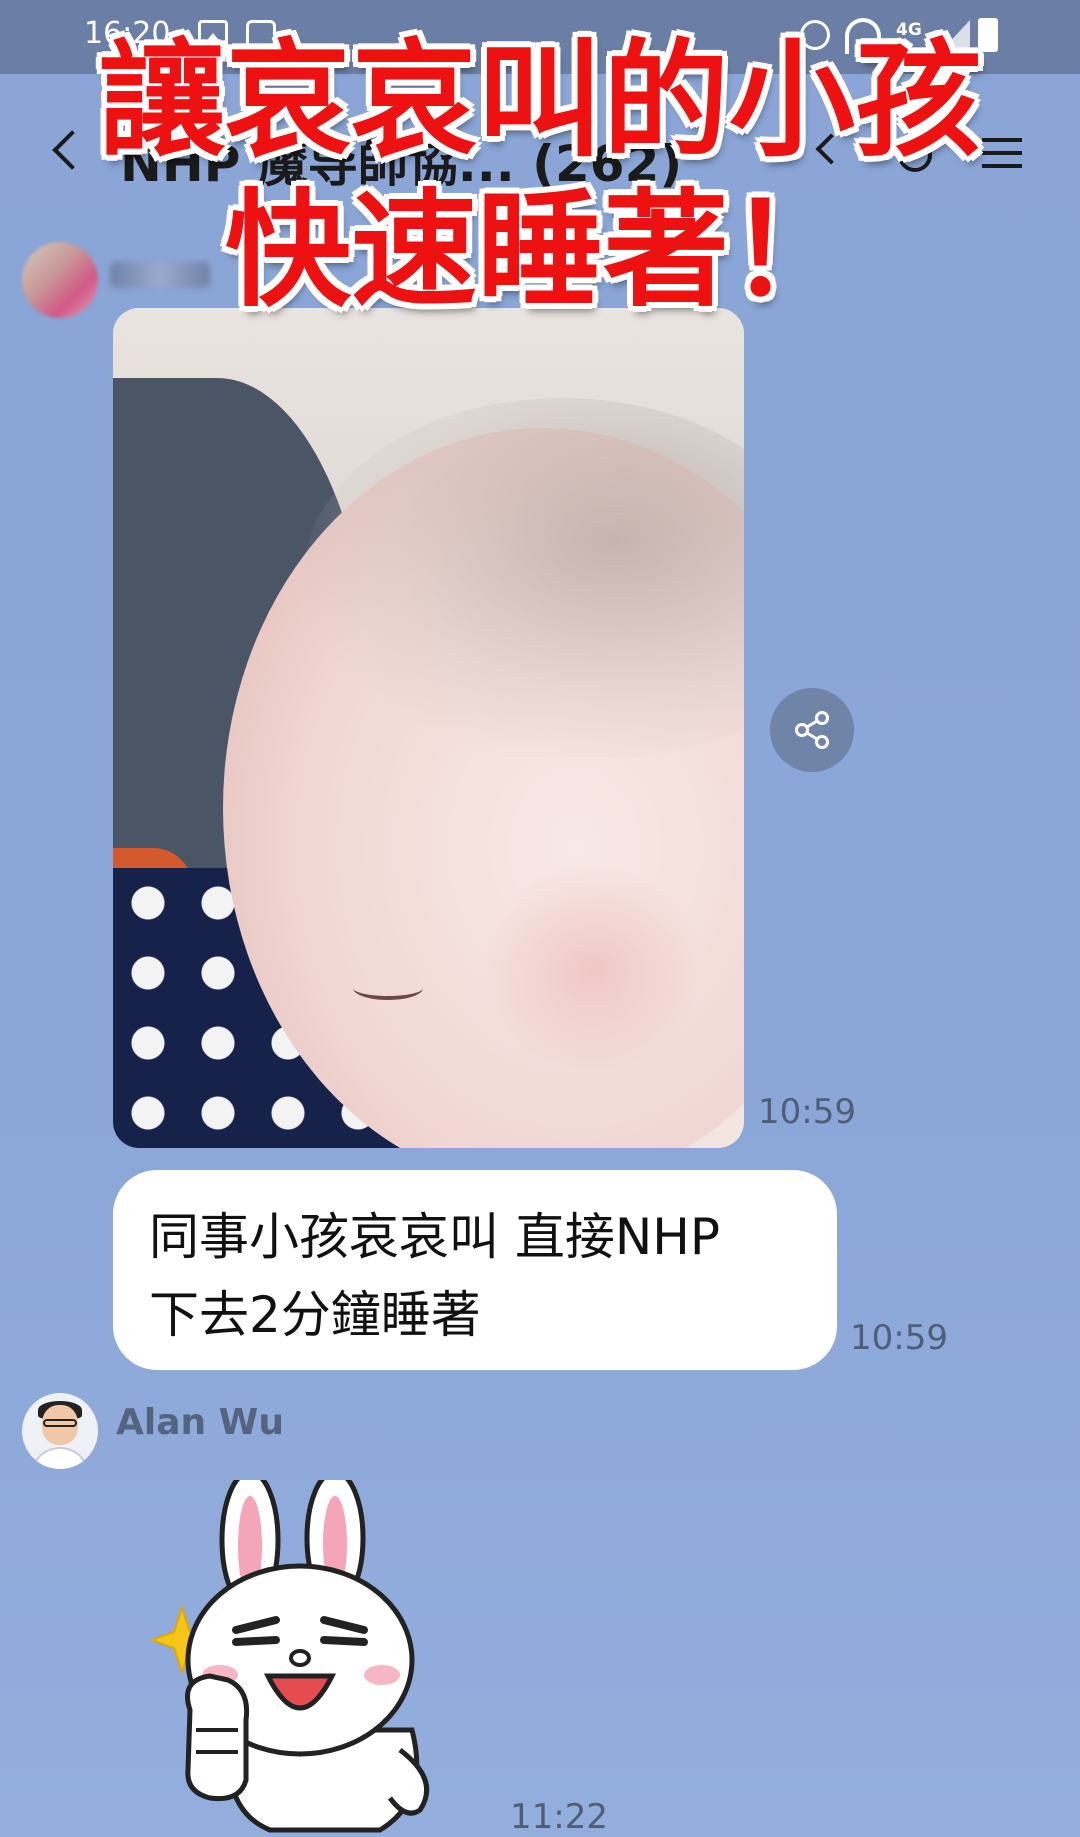  I want to click on share-button, so click(812, 730).